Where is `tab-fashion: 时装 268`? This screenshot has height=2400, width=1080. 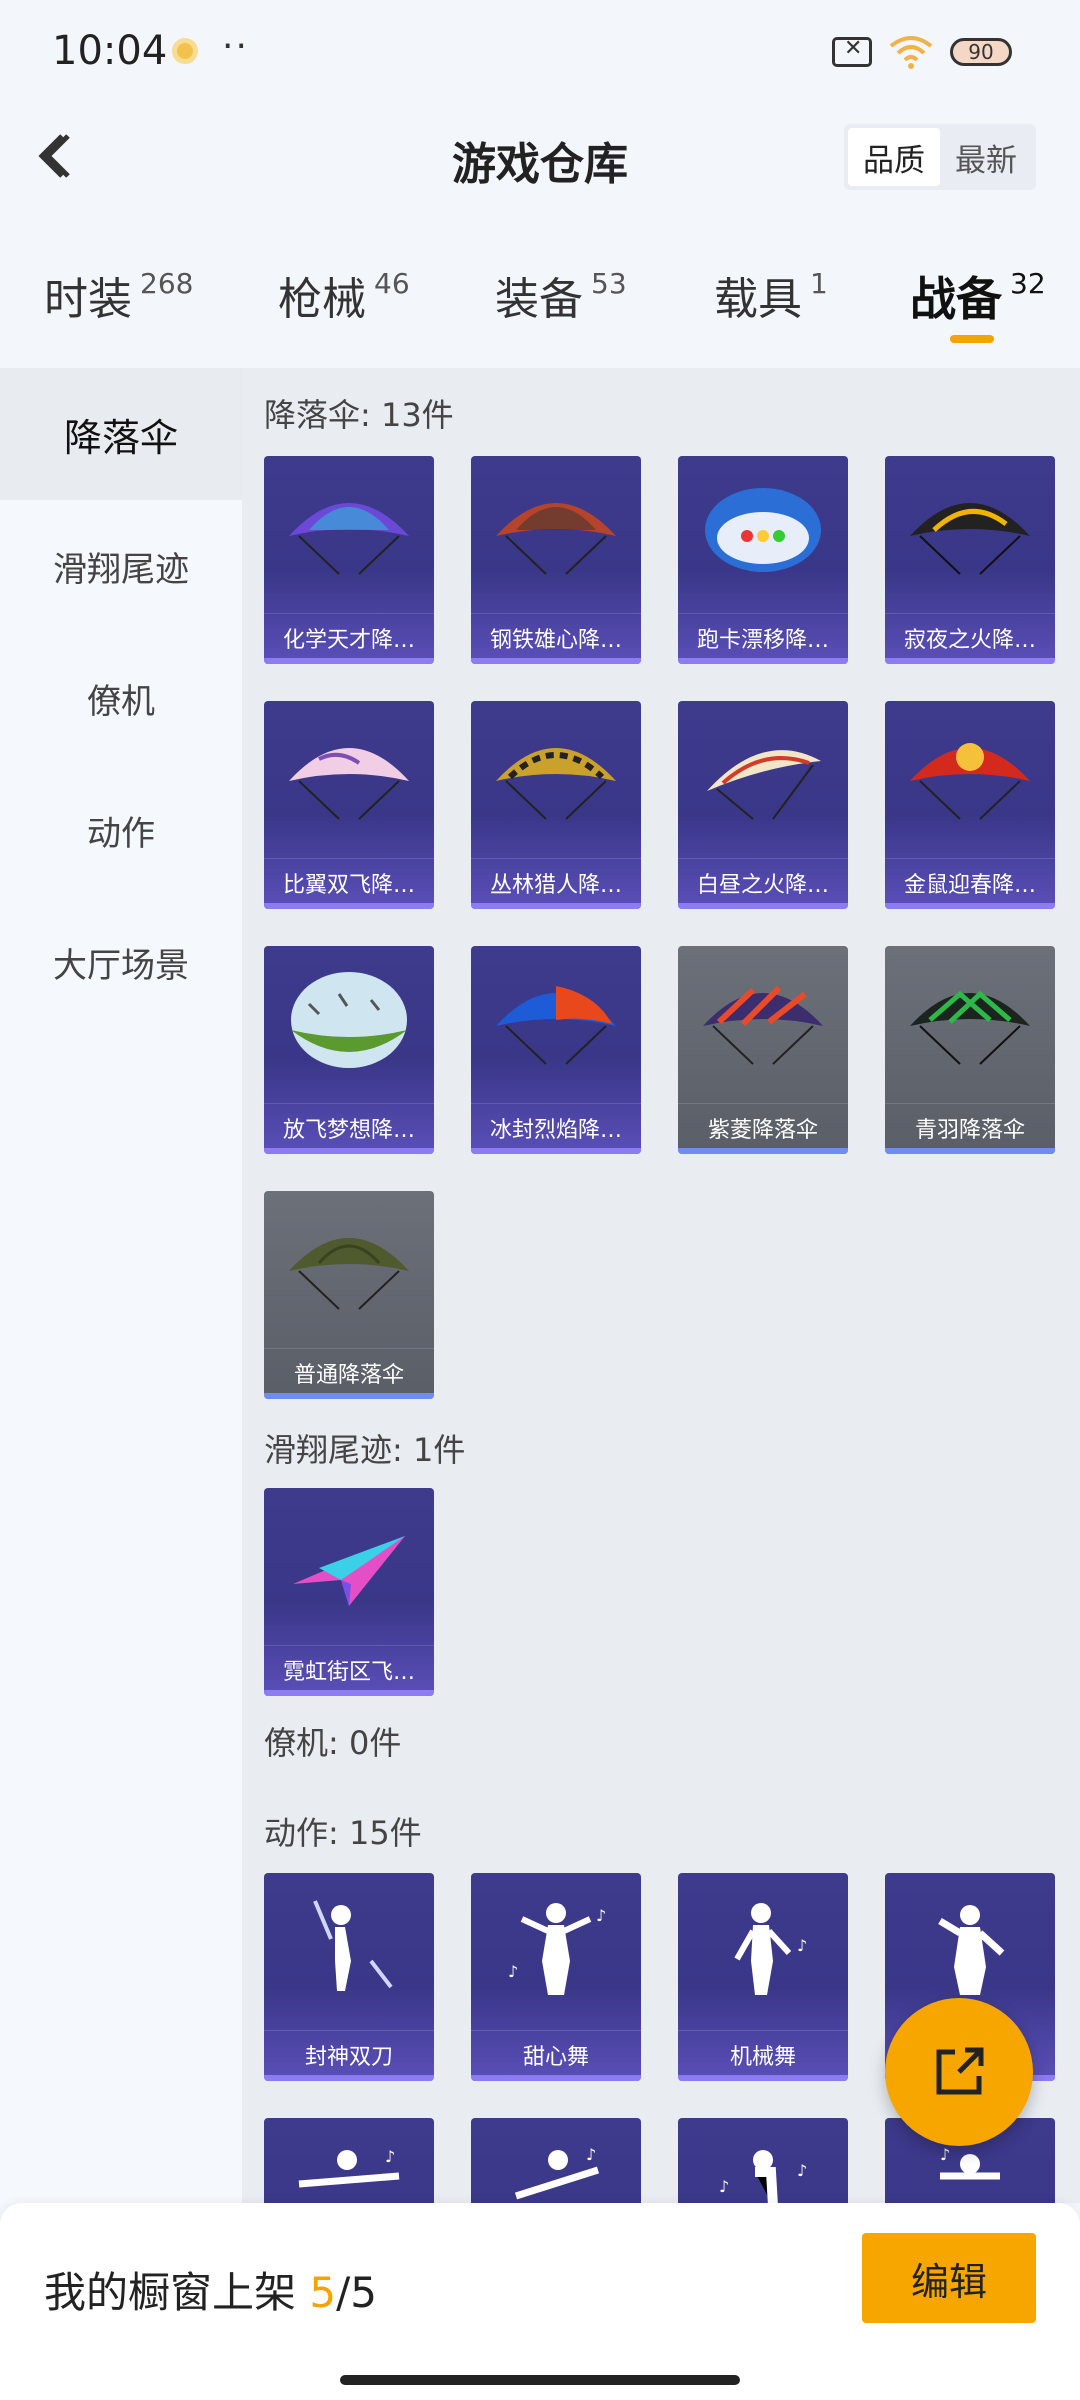
tab-fashion: 时装 268 is located at coordinates (118, 295).